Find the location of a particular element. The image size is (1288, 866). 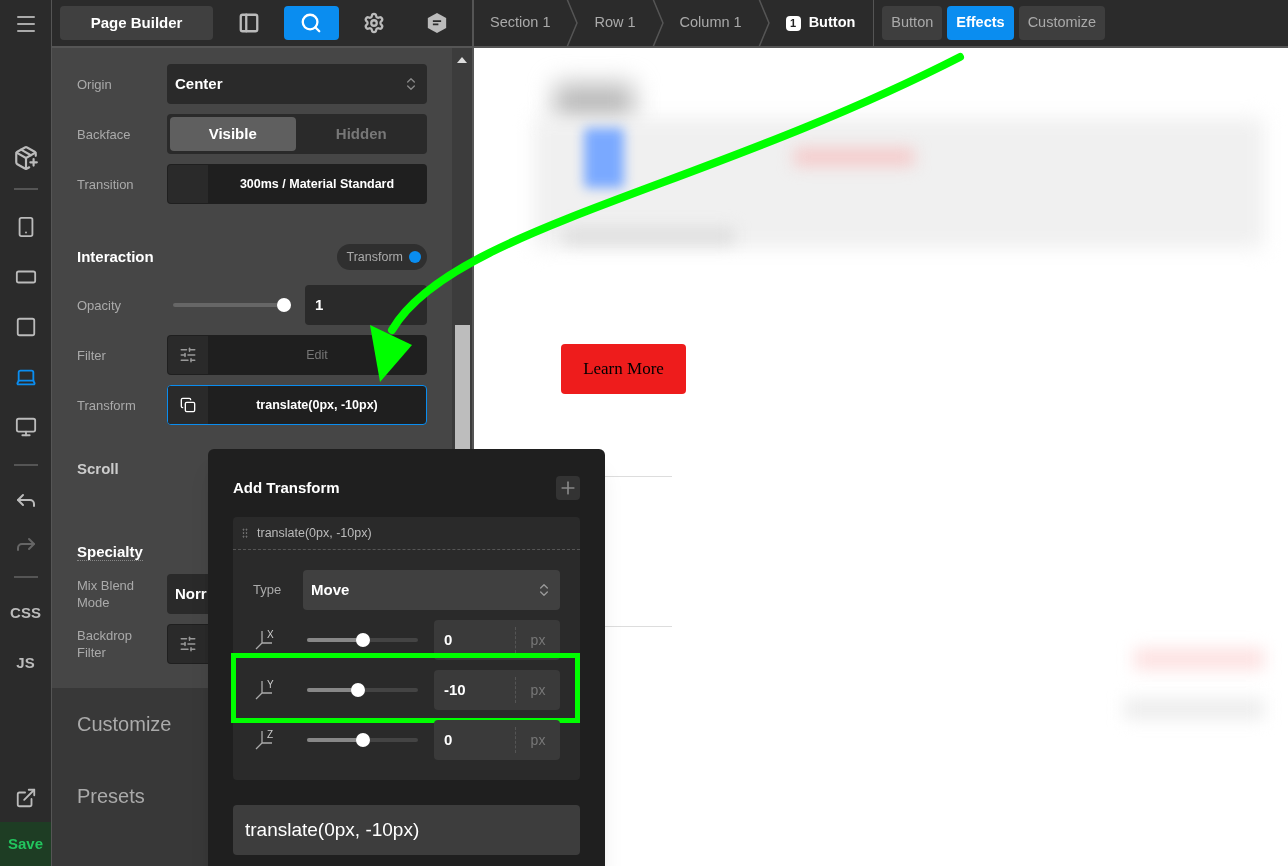

field-label: Transition is located at coordinates (106, 184).